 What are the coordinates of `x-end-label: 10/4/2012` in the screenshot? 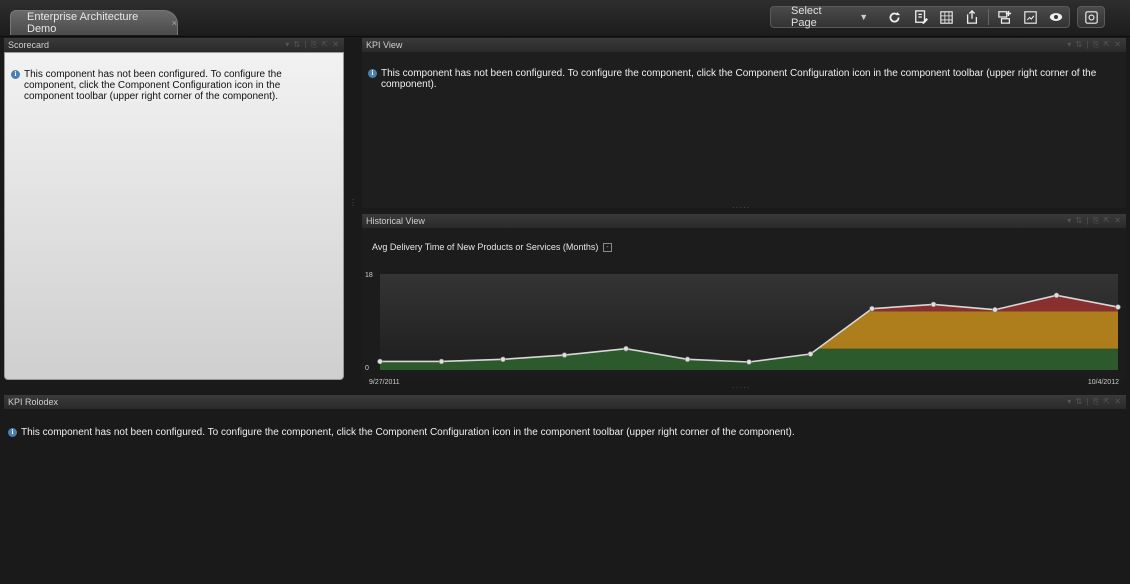 It's located at (1103, 382).